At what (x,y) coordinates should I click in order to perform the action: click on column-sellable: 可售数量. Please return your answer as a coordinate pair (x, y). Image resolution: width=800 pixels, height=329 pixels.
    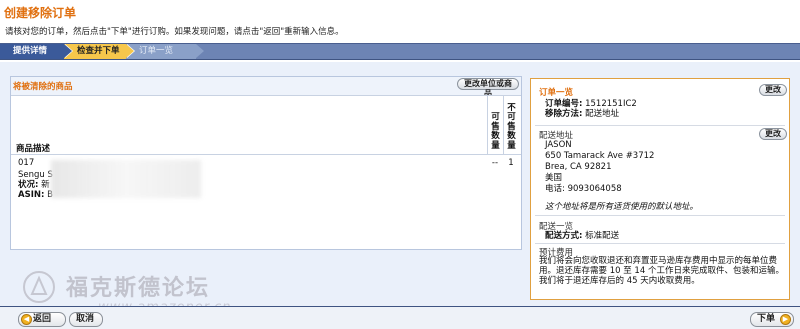
    Looking at the image, I should click on (495, 125).